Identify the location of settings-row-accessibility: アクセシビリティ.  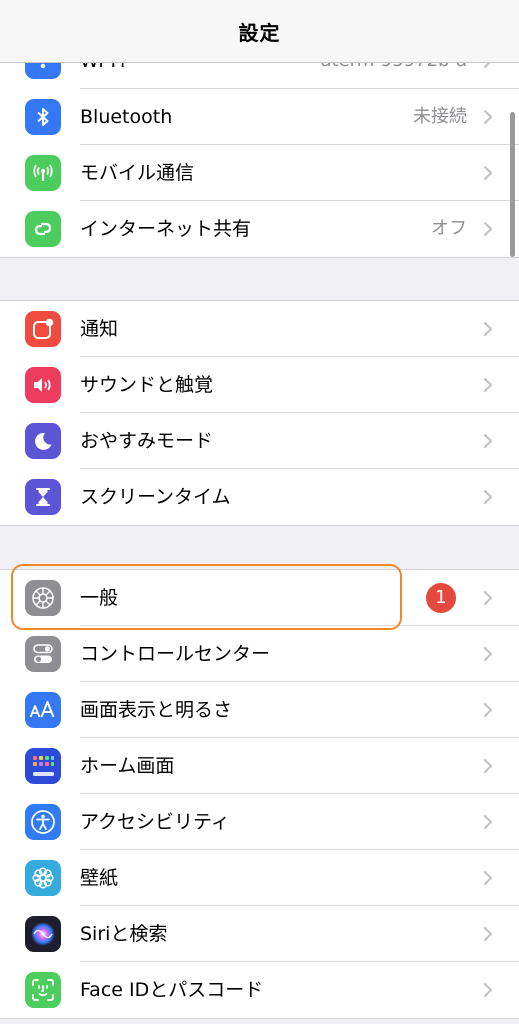
(259, 822).